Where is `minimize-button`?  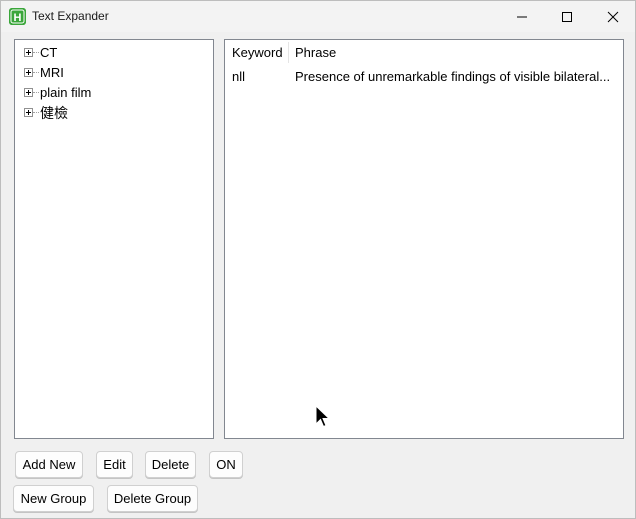
minimize-button is located at coordinates (522, 16).